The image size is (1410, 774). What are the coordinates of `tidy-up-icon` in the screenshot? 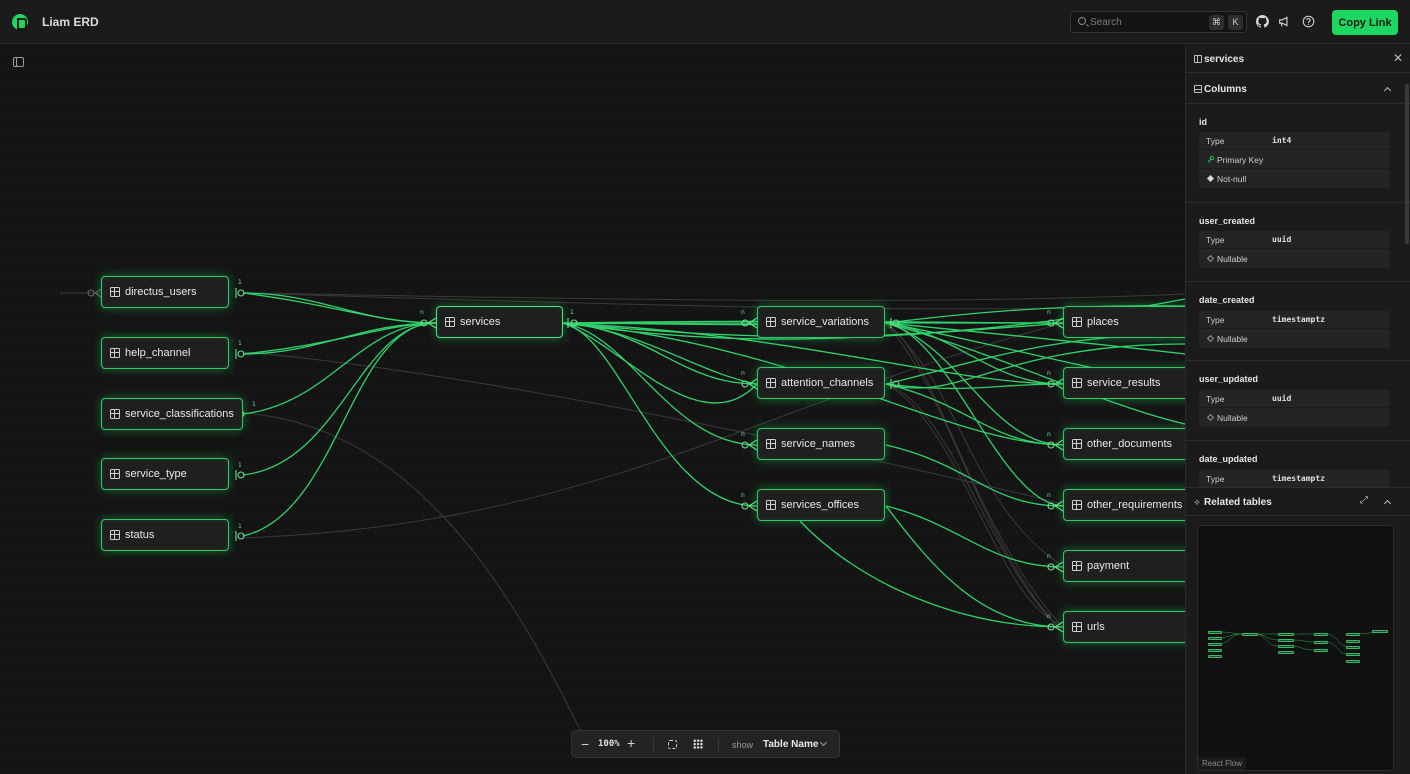 It's located at (698, 744).